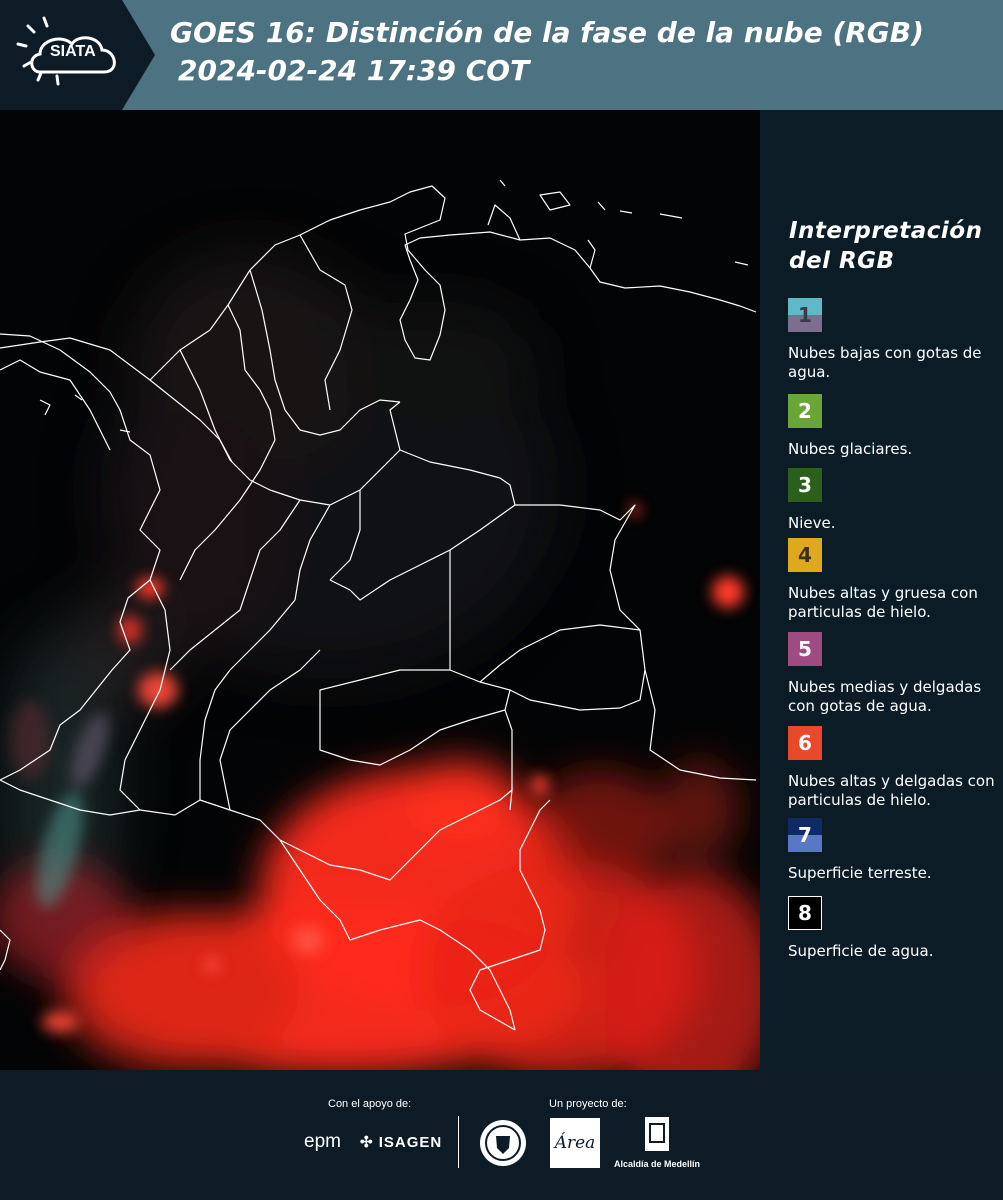  I want to click on legend-swatch-7: 7, so click(805, 835).